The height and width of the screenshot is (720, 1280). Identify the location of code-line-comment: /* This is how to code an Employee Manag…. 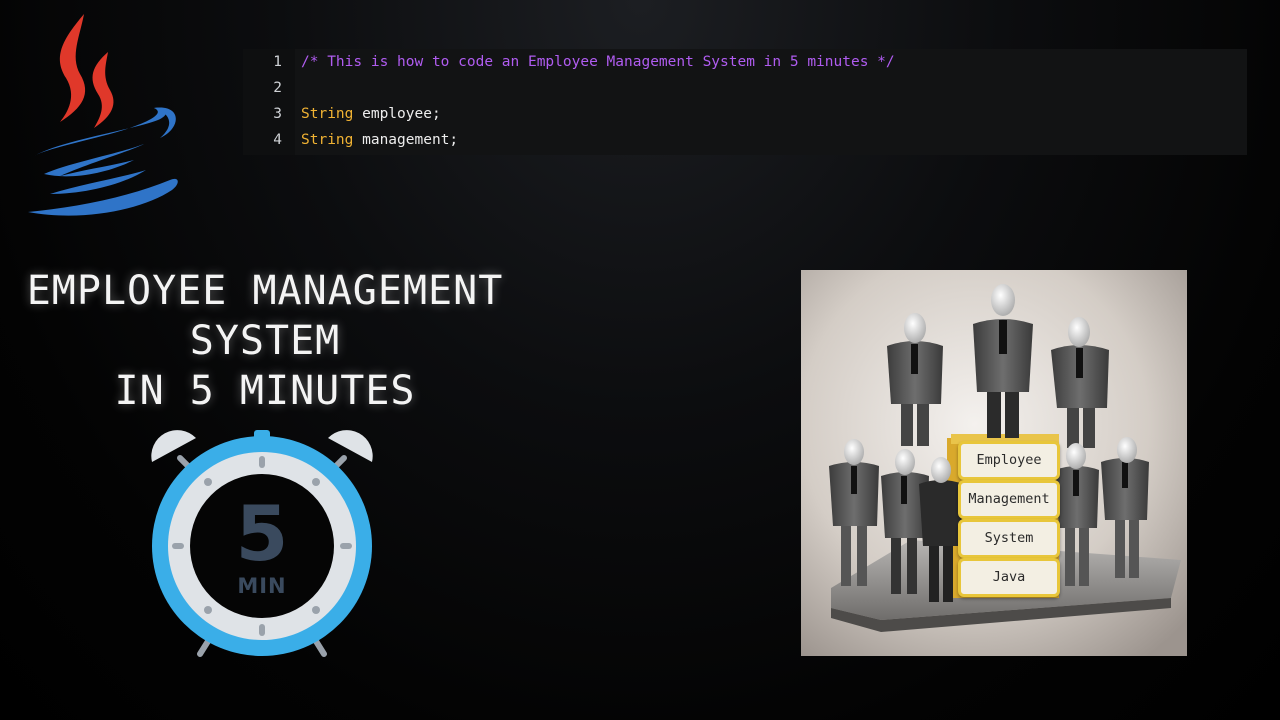
(598, 62).